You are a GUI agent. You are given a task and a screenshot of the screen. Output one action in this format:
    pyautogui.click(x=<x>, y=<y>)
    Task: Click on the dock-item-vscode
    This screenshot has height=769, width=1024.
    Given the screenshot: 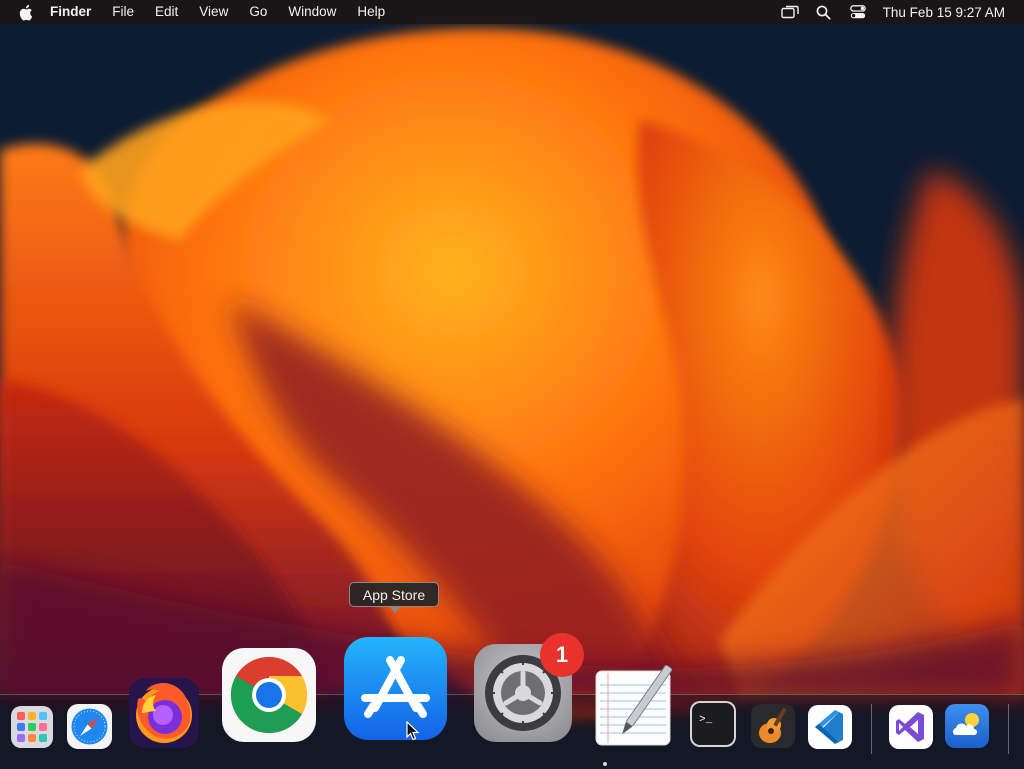 What is the action you would take?
    pyautogui.click(x=830, y=727)
    